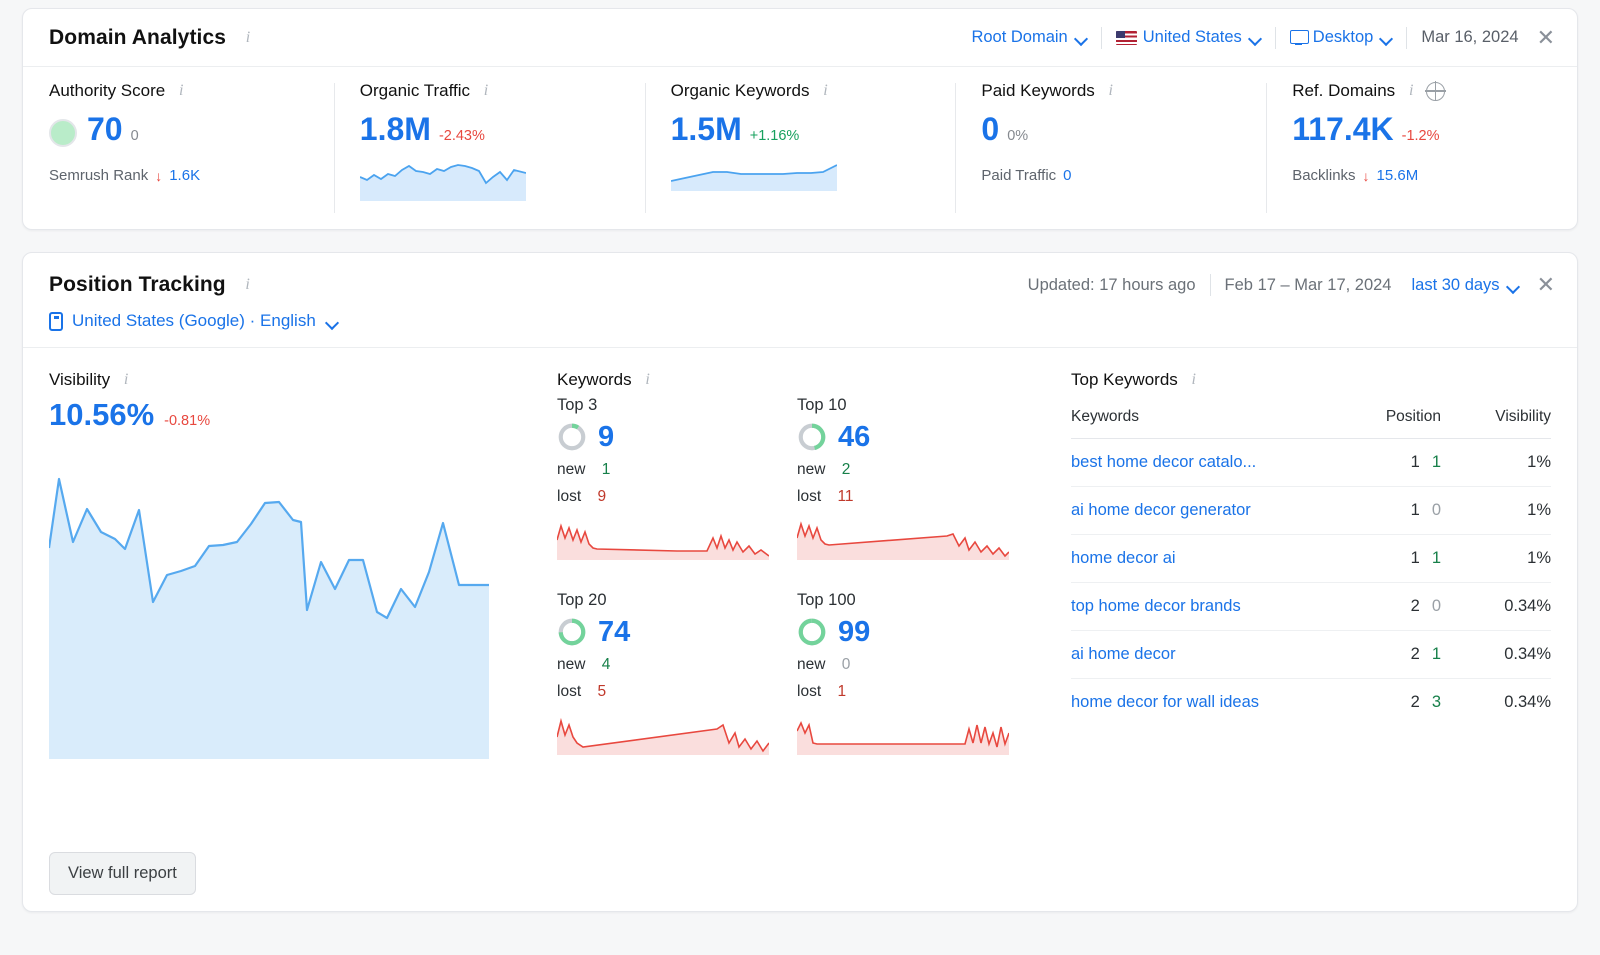  What do you see at coordinates (102, 414) in the screenshot?
I see `visibility-value: 10.56%` at bounding box center [102, 414].